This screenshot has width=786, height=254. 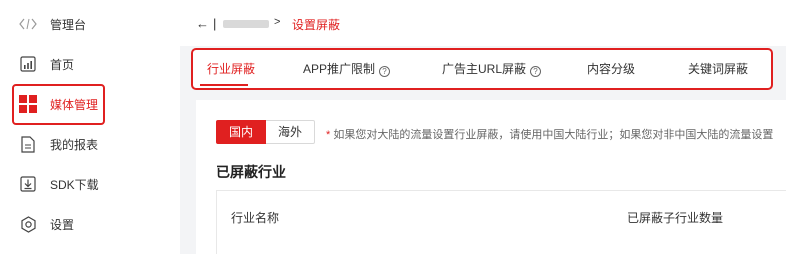 What do you see at coordinates (28, 64) in the screenshot?
I see `chart-icon` at bounding box center [28, 64].